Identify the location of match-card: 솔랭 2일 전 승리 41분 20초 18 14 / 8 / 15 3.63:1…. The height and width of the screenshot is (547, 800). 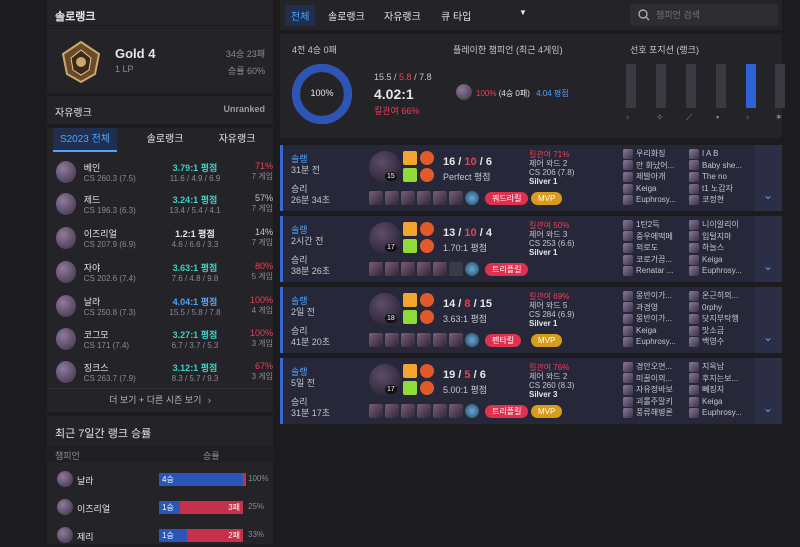
(531, 320).